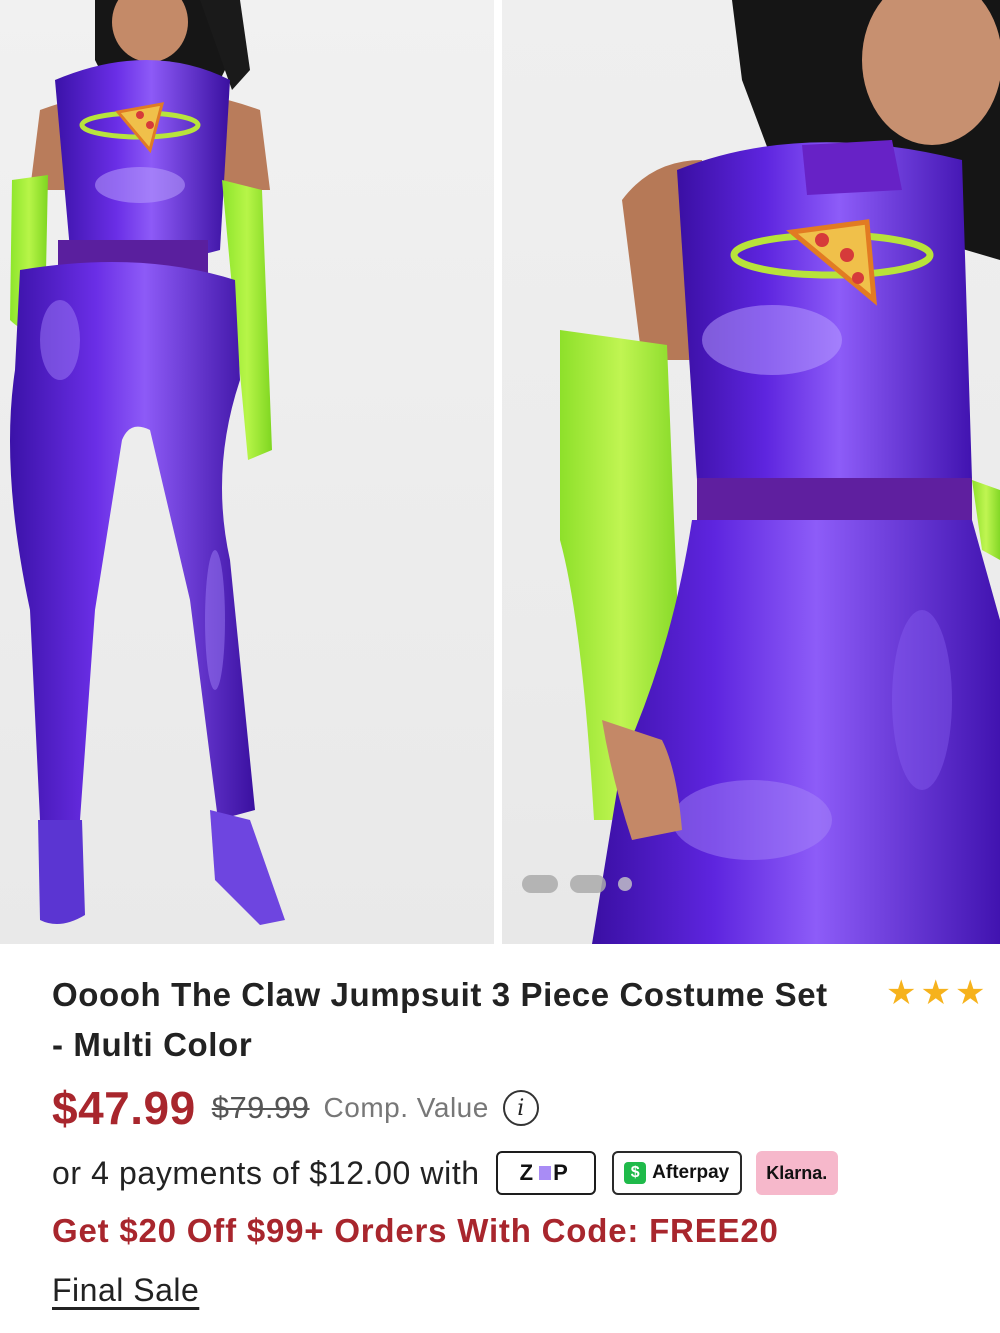 This screenshot has width=1000, height=1333. I want to click on comp-value-label: Comp. Value, so click(406, 1107).